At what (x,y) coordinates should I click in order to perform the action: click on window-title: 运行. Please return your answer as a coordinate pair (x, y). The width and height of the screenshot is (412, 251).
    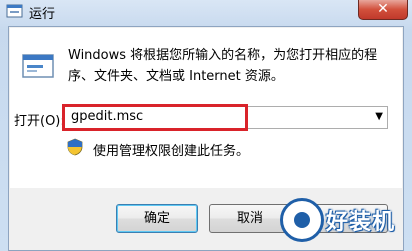
    Looking at the image, I should click on (42, 14).